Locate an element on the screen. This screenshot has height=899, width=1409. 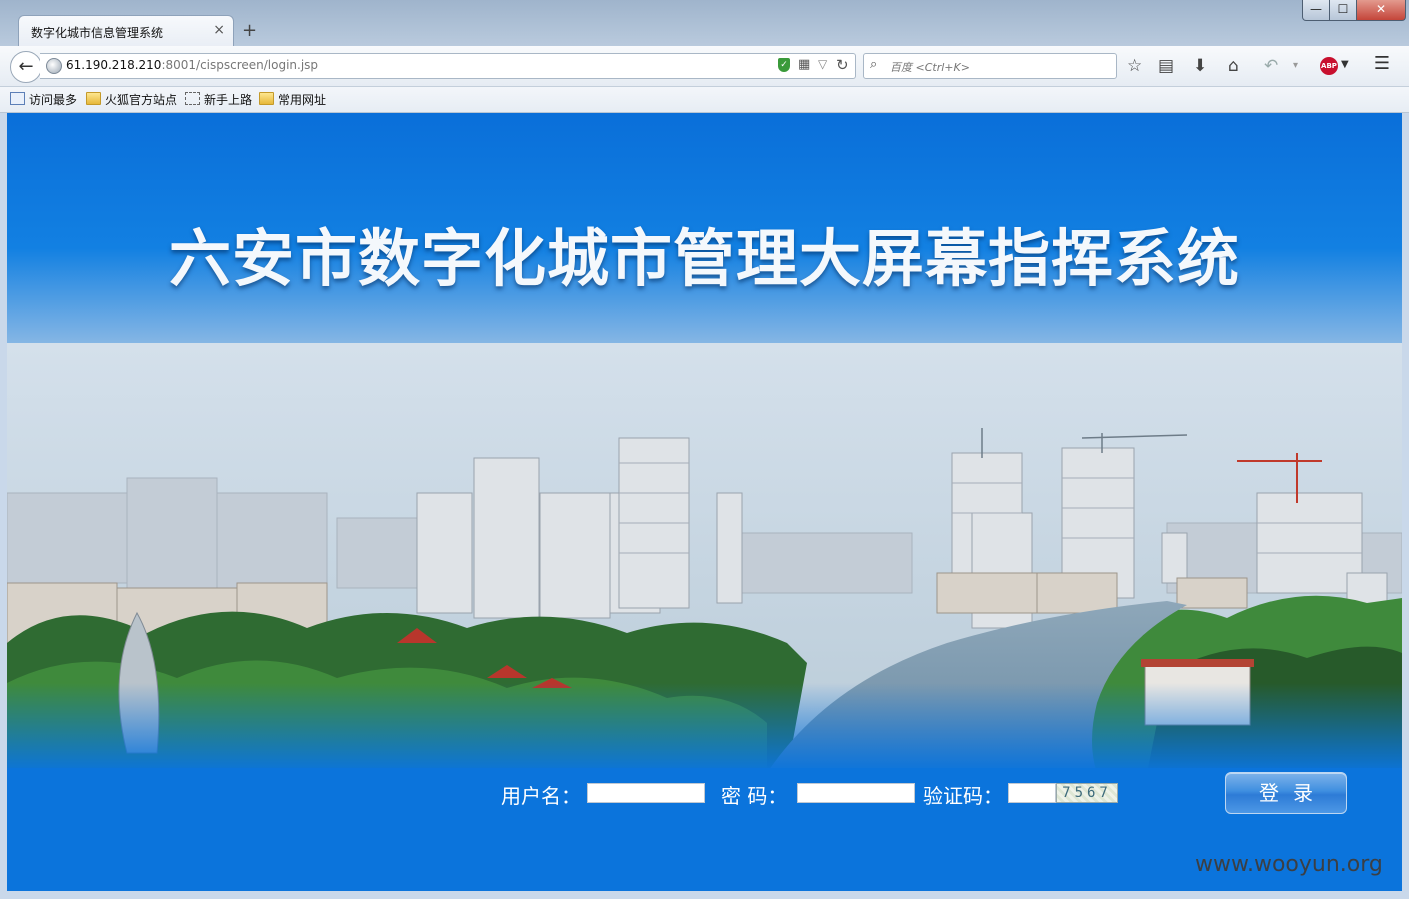
search-placeholder: 百度 <Ctrl+K> is located at coordinates (930, 67).